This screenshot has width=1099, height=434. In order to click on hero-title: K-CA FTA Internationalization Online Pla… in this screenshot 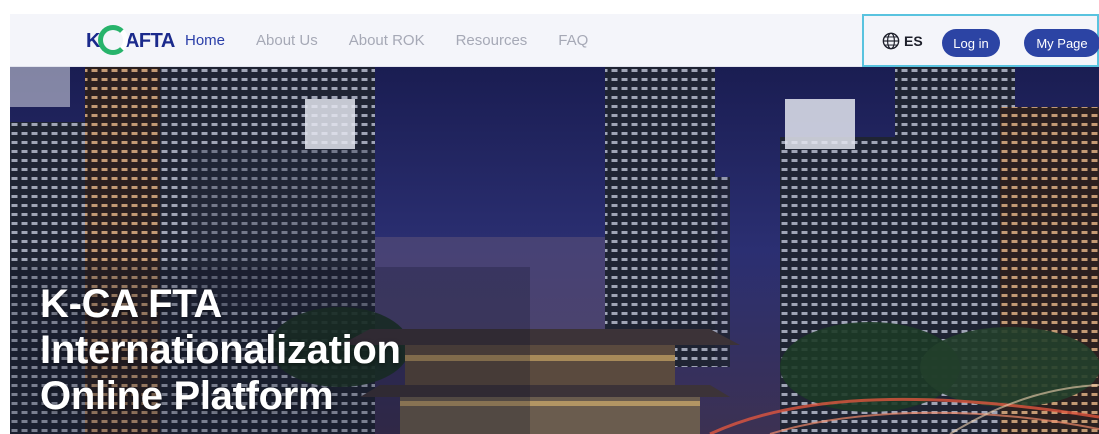, I will do `click(220, 350)`.